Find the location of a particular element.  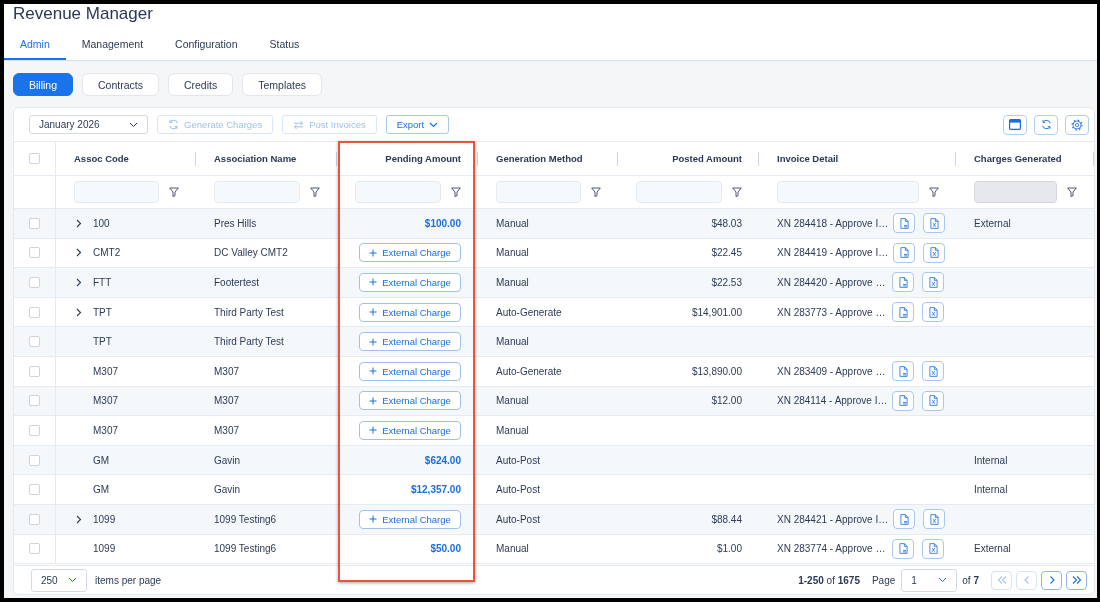

refresh-button is located at coordinates (1046, 124).